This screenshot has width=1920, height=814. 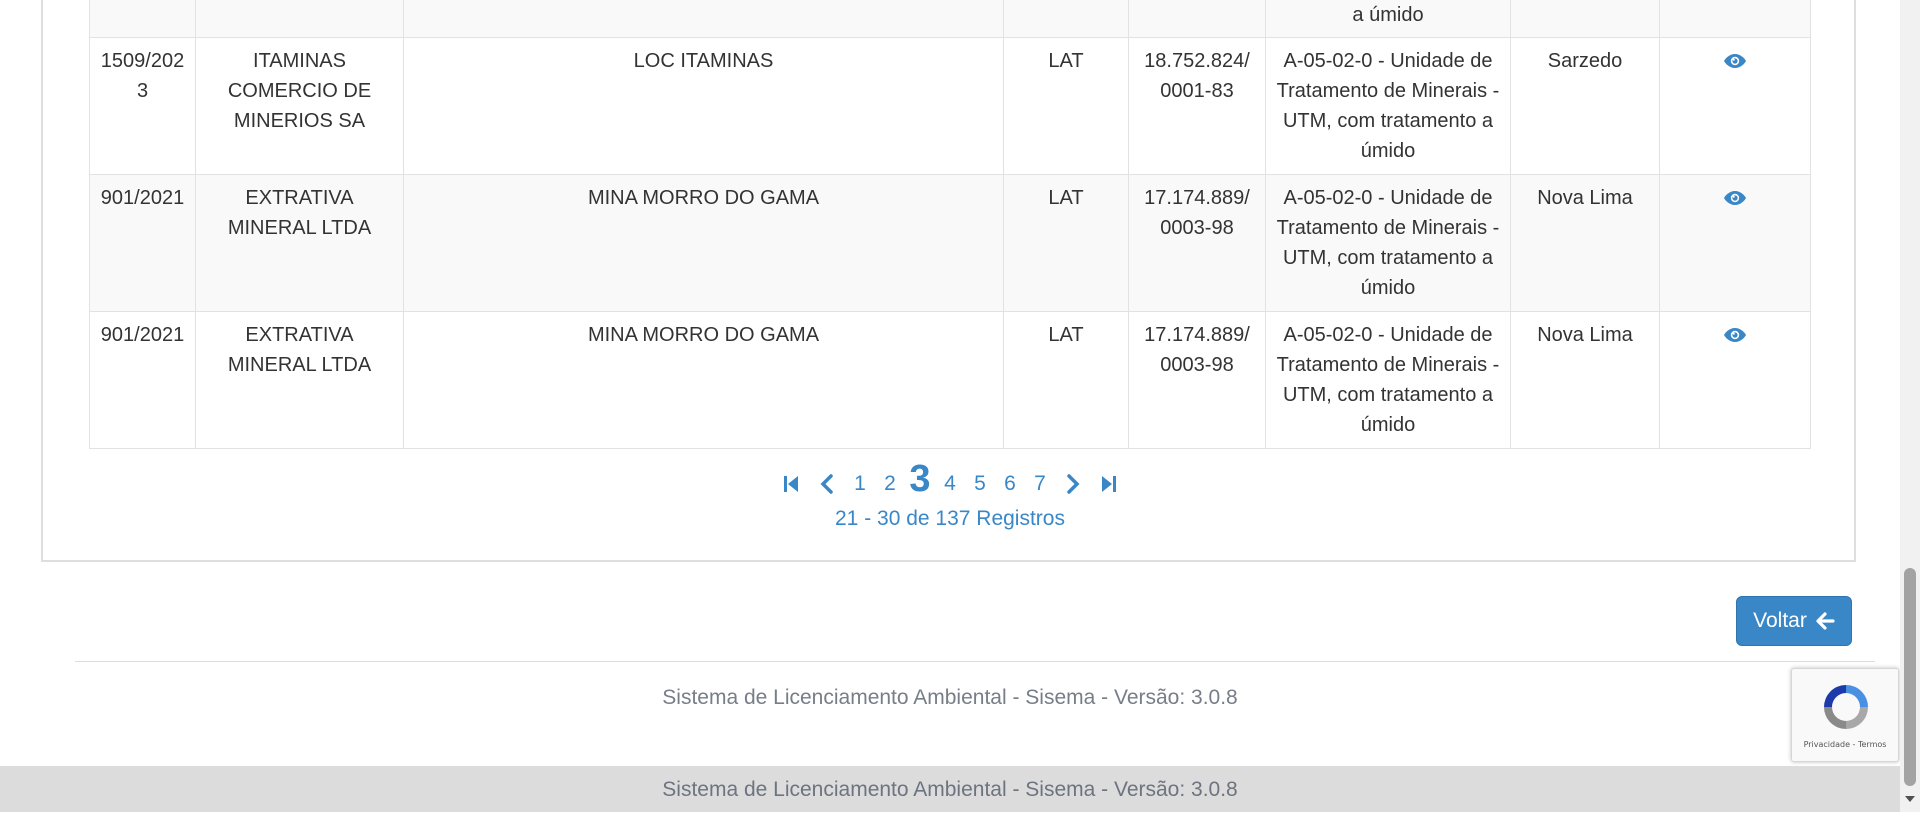 I want to click on next-page-icon, so click(x=1073, y=484).